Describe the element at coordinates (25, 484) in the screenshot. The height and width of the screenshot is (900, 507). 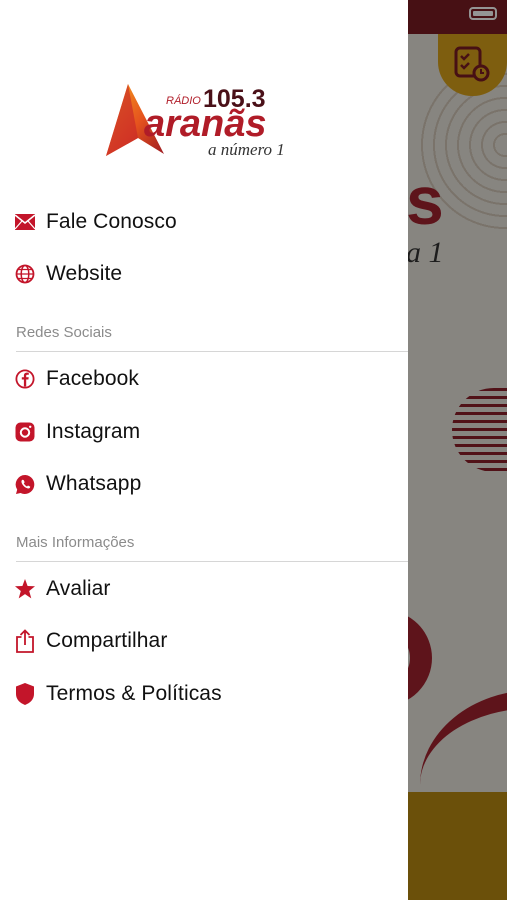
I see `whatsapp-icon` at that location.